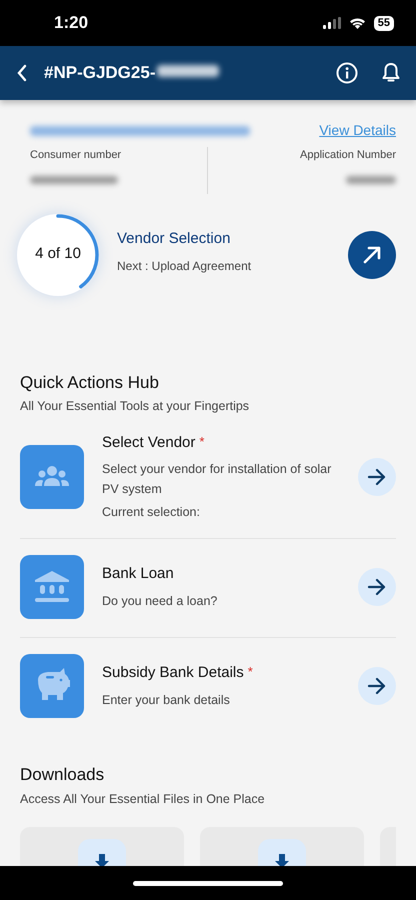  I want to click on people-icon, so click(52, 477).